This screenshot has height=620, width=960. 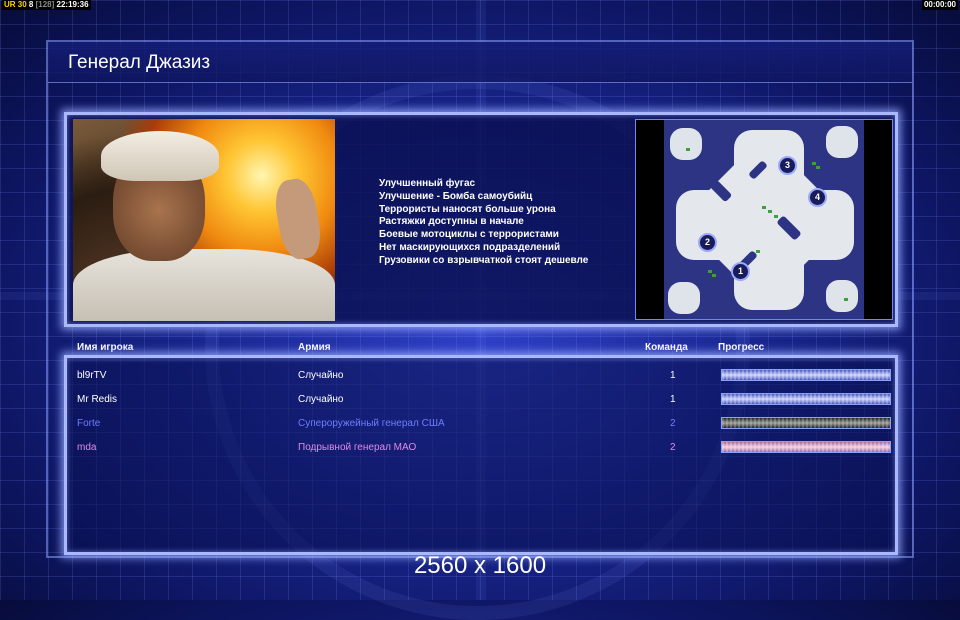 What do you see at coordinates (666, 347) in the screenshot?
I see `column-header-team: Команда` at bounding box center [666, 347].